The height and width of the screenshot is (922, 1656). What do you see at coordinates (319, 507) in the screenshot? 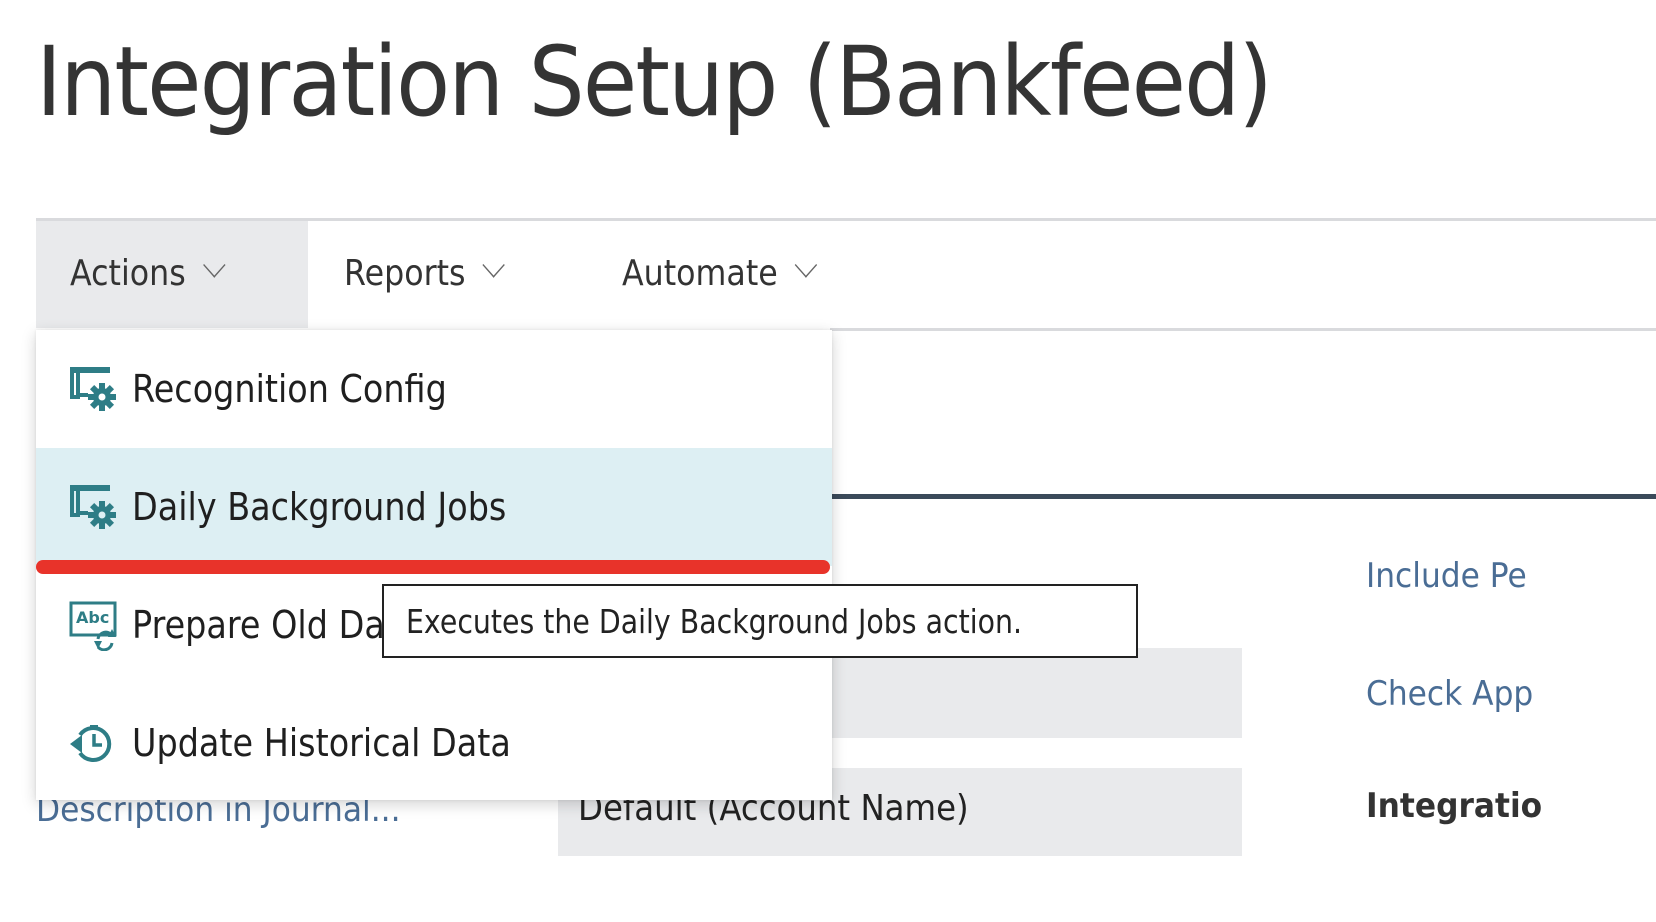
I see `menu-item-label: Daily Background Jobs` at bounding box center [319, 507].